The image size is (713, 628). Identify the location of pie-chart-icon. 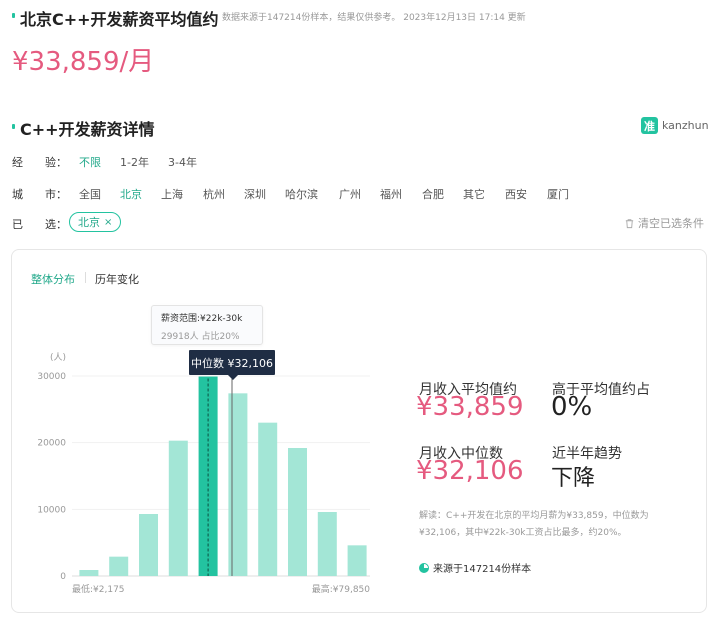
(424, 567).